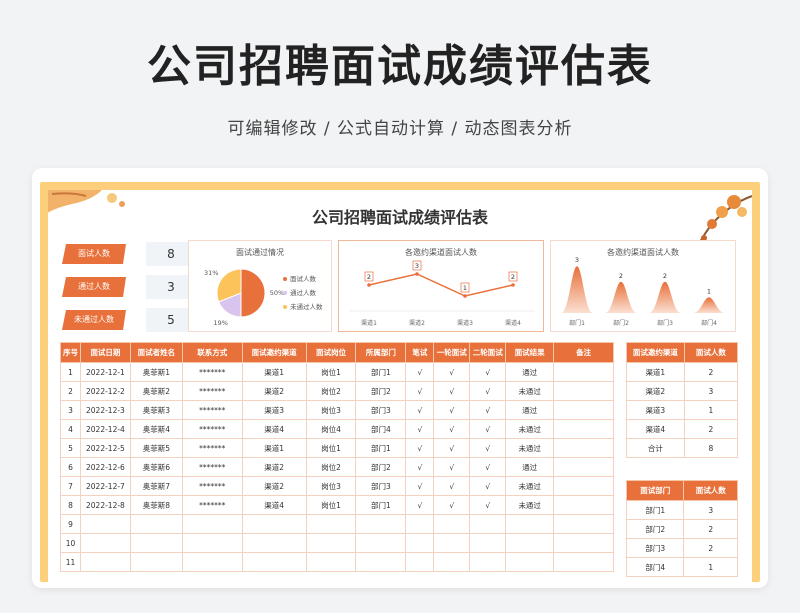 The width and height of the screenshot is (800, 613). I want to click on table-cell: 奥菲斯1, so click(156, 372).